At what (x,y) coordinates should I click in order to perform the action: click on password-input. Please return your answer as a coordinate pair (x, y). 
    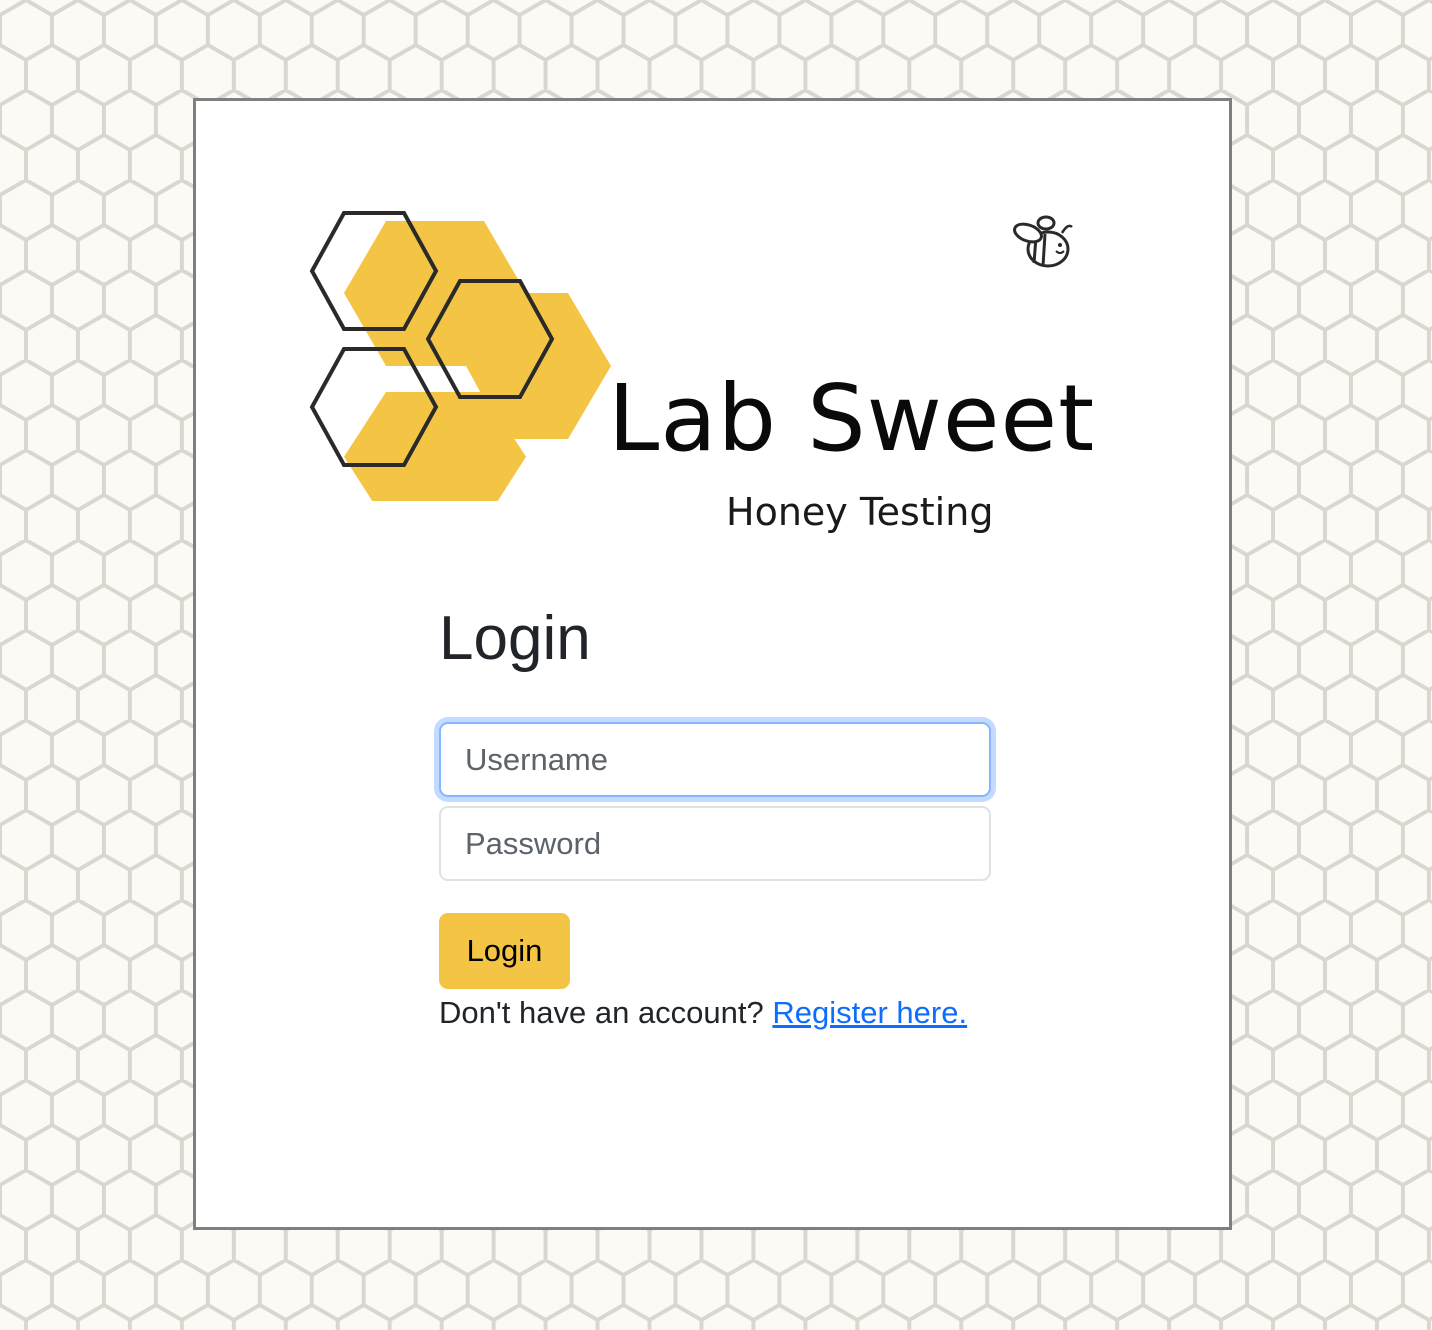
    Looking at the image, I should click on (715, 843).